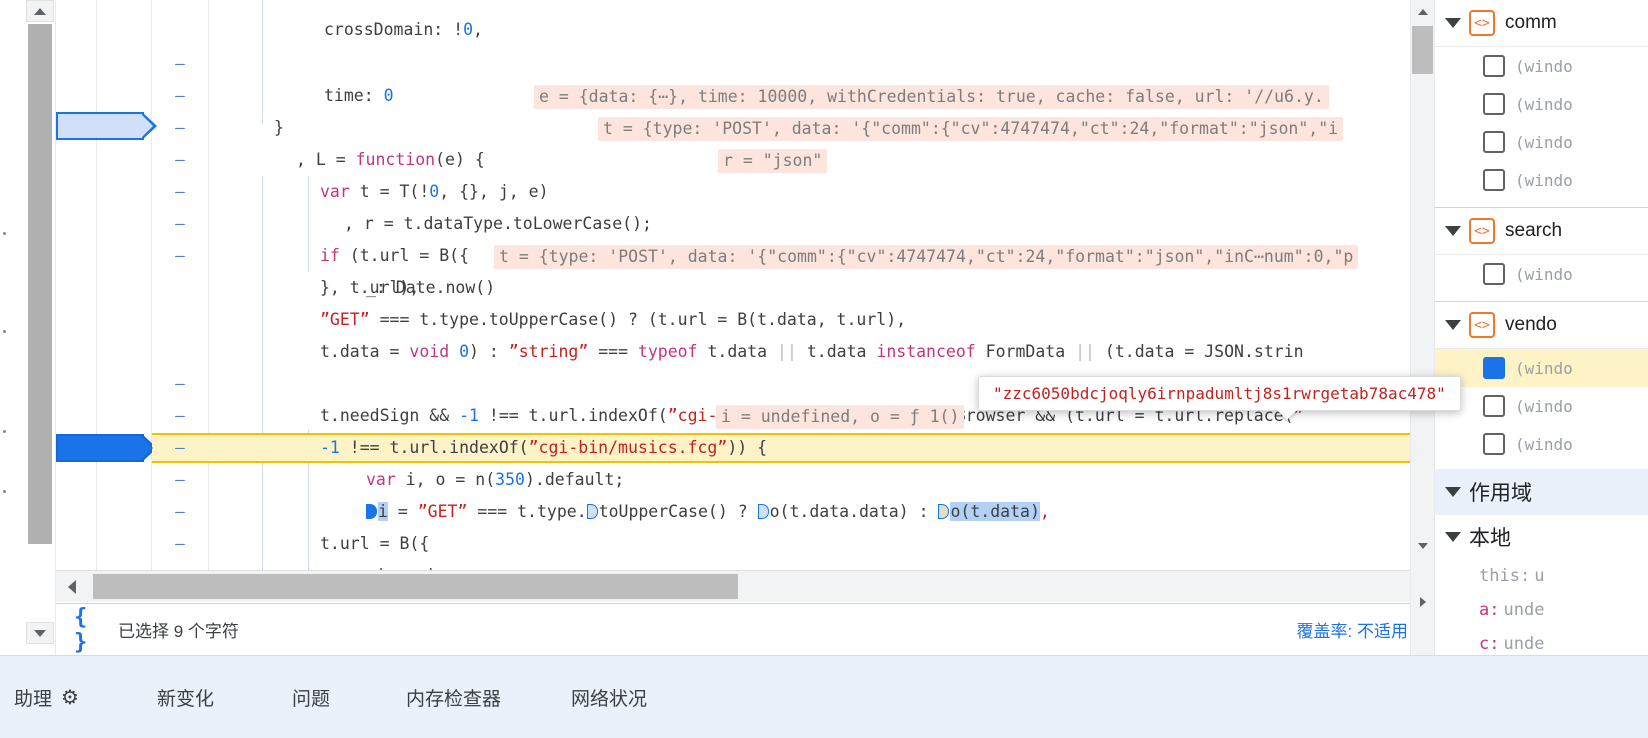  Describe the element at coordinates (609, 697) in the screenshot. I see `drawer-tab-network-conditions: 网络状况` at that location.